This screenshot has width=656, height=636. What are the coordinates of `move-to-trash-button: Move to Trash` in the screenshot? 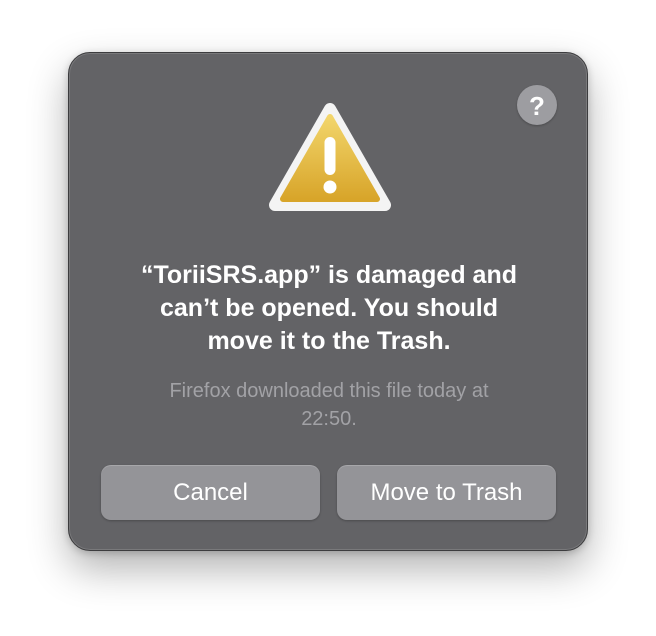 It's located at (446, 492).